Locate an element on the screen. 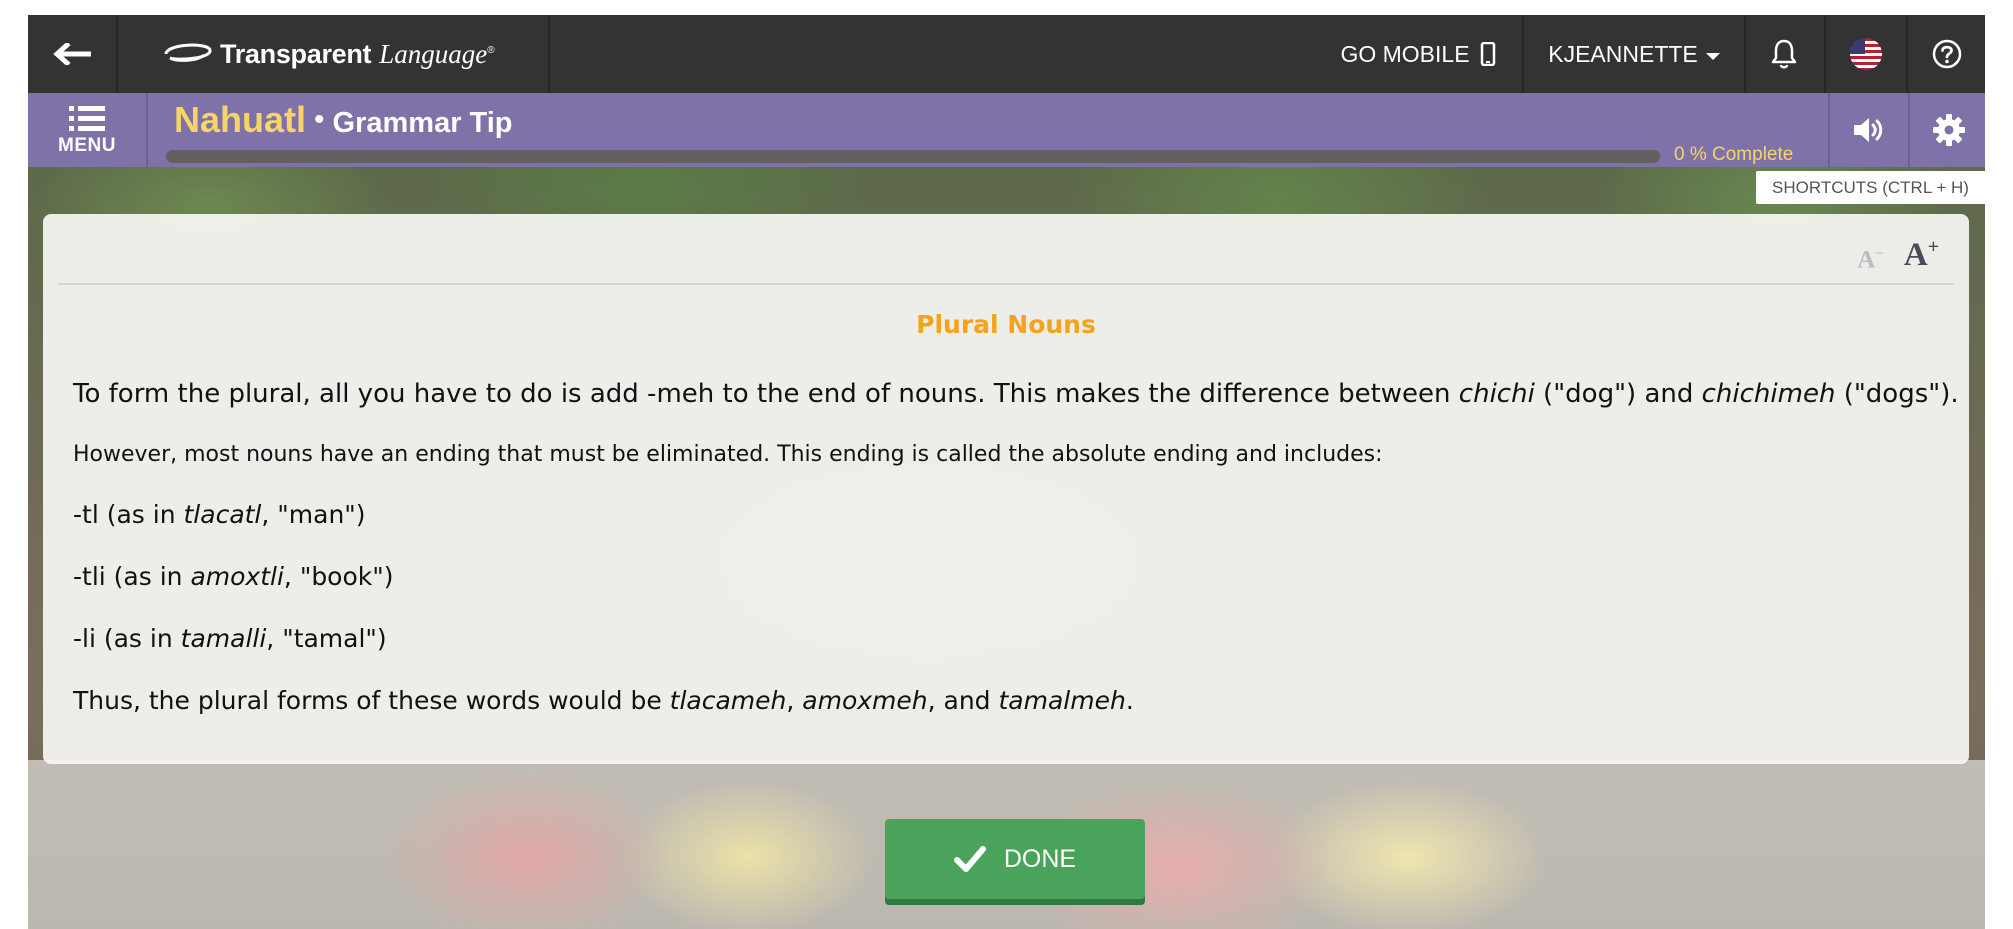 This screenshot has height=929, width=2013. list-menu-icon is located at coordinates (87, 118).